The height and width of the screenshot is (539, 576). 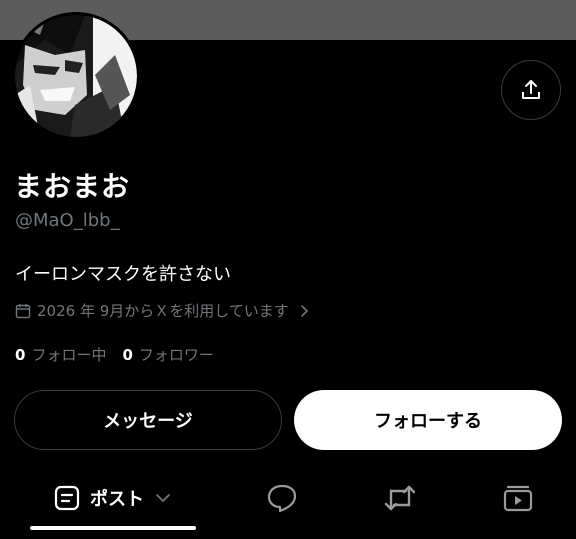 What do you see at coordinates (304, 310) in the screenshot?
I see `chevron-right-icon` at bounding box center [304, 310].